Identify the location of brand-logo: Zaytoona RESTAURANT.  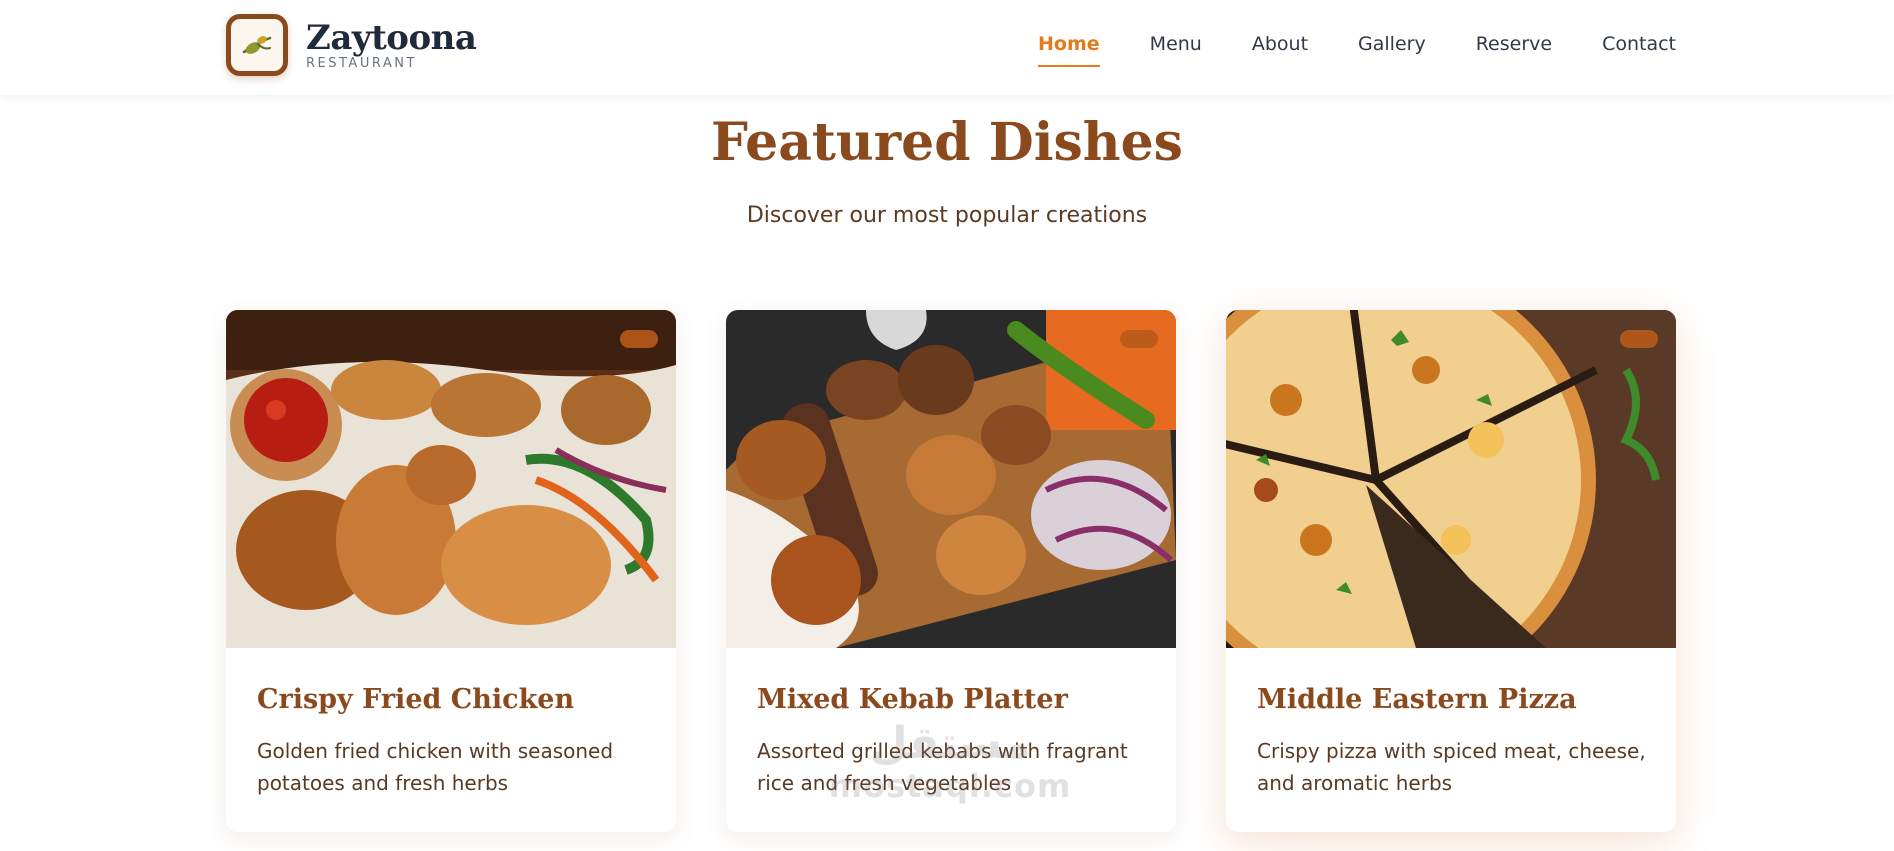
(351, 45).